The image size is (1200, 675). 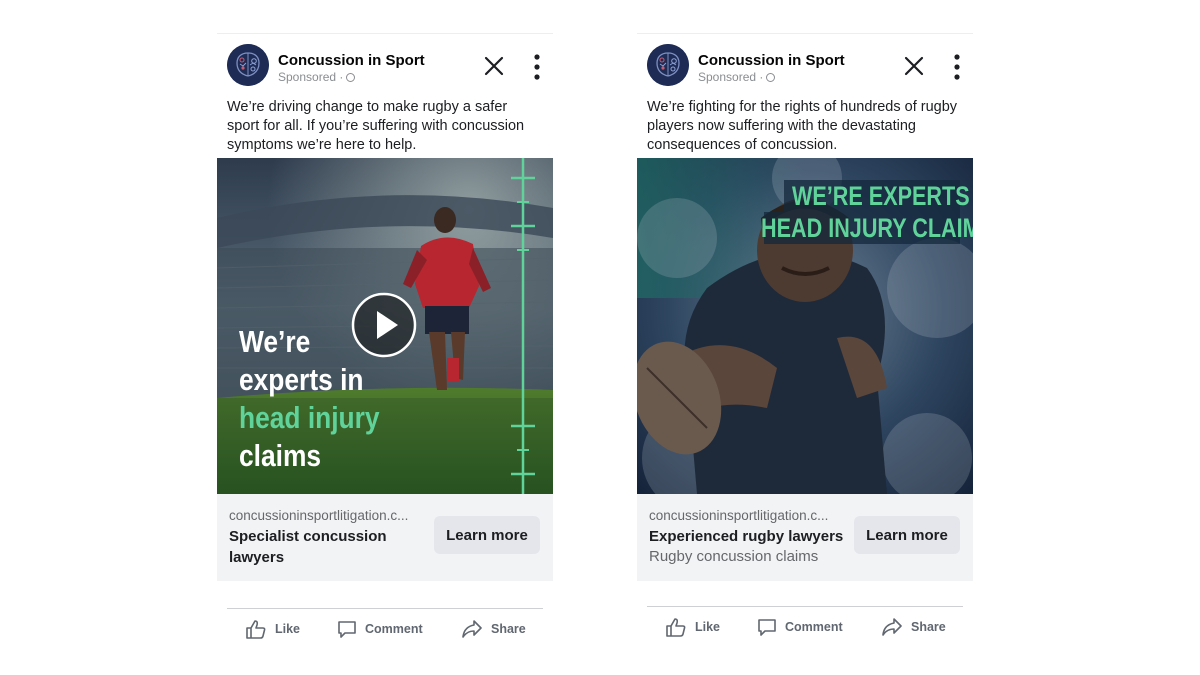 I want to click on overlay-line-1: WE’RE EXPERTS IN, so click(x=882, y=196).